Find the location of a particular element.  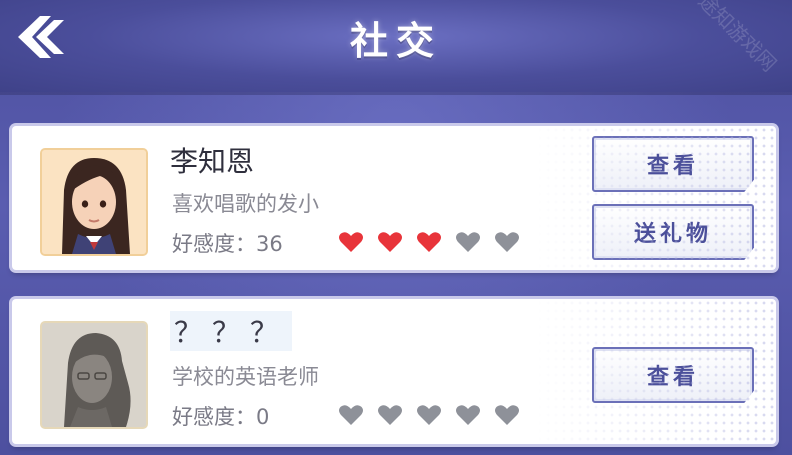

silhouette-portrait-icon is located at coordinates (94, 375).